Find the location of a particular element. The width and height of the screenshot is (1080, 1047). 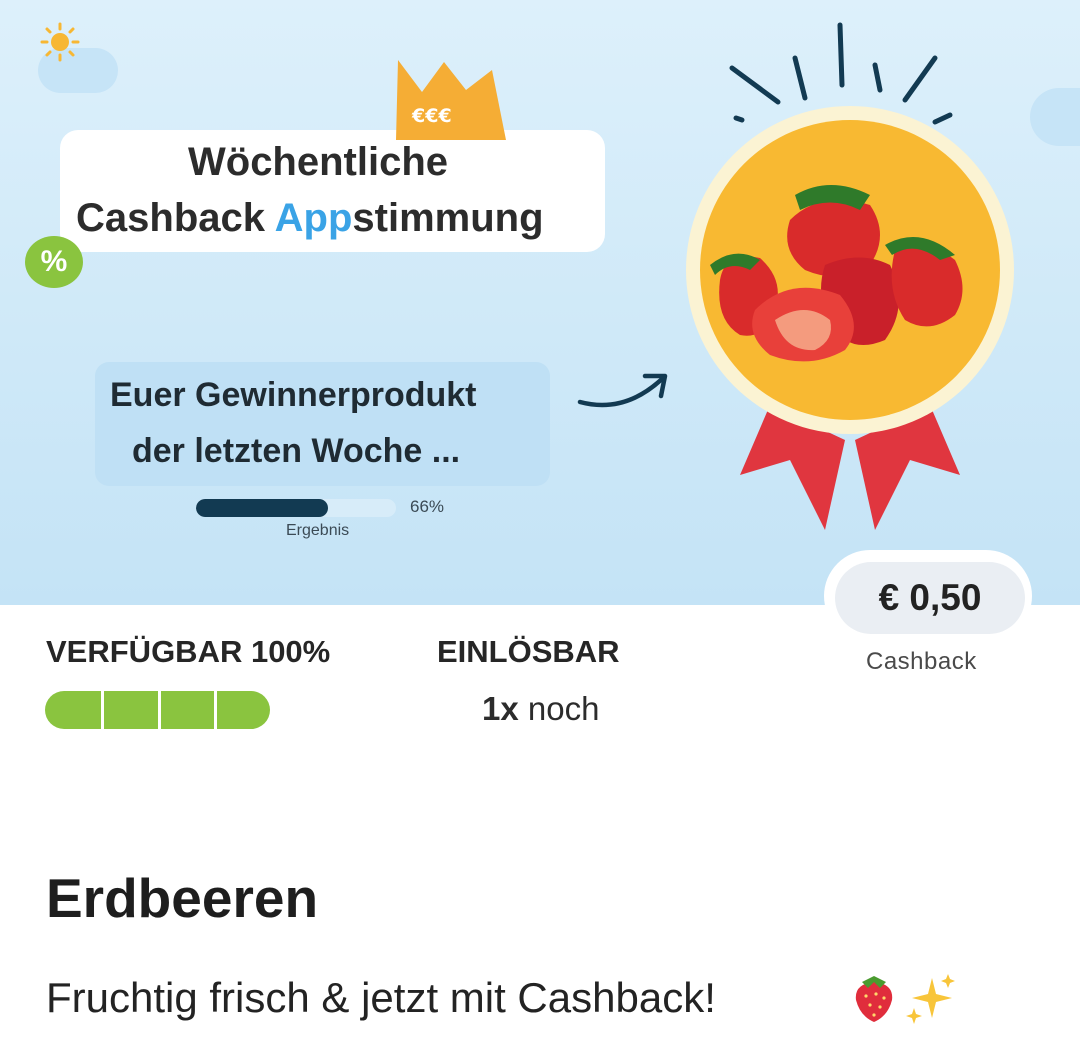

availability-bar is located at coordinates (157, 710).